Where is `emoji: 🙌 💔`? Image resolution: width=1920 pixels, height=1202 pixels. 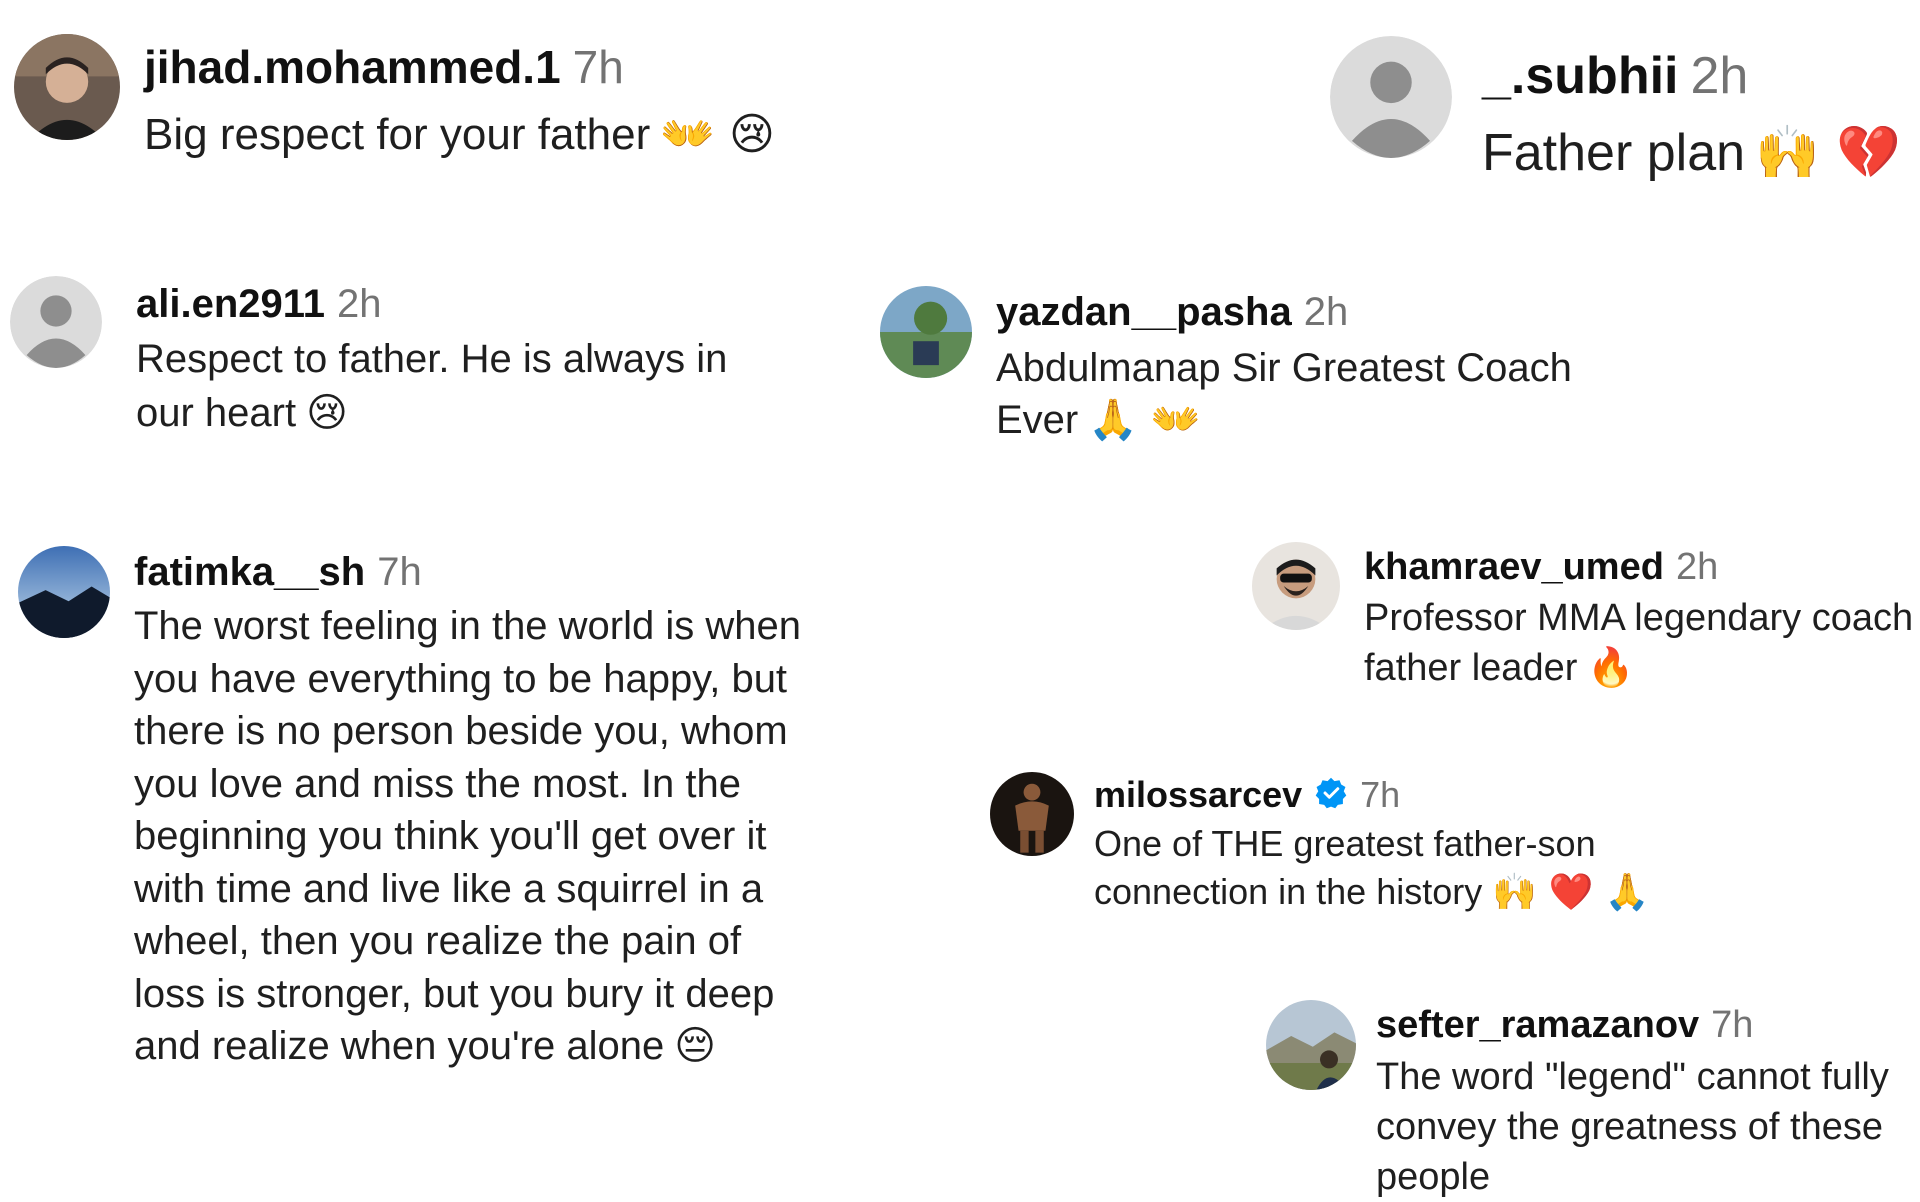
emoji: 🙌 💔 is located at coordinates (1828, 153).